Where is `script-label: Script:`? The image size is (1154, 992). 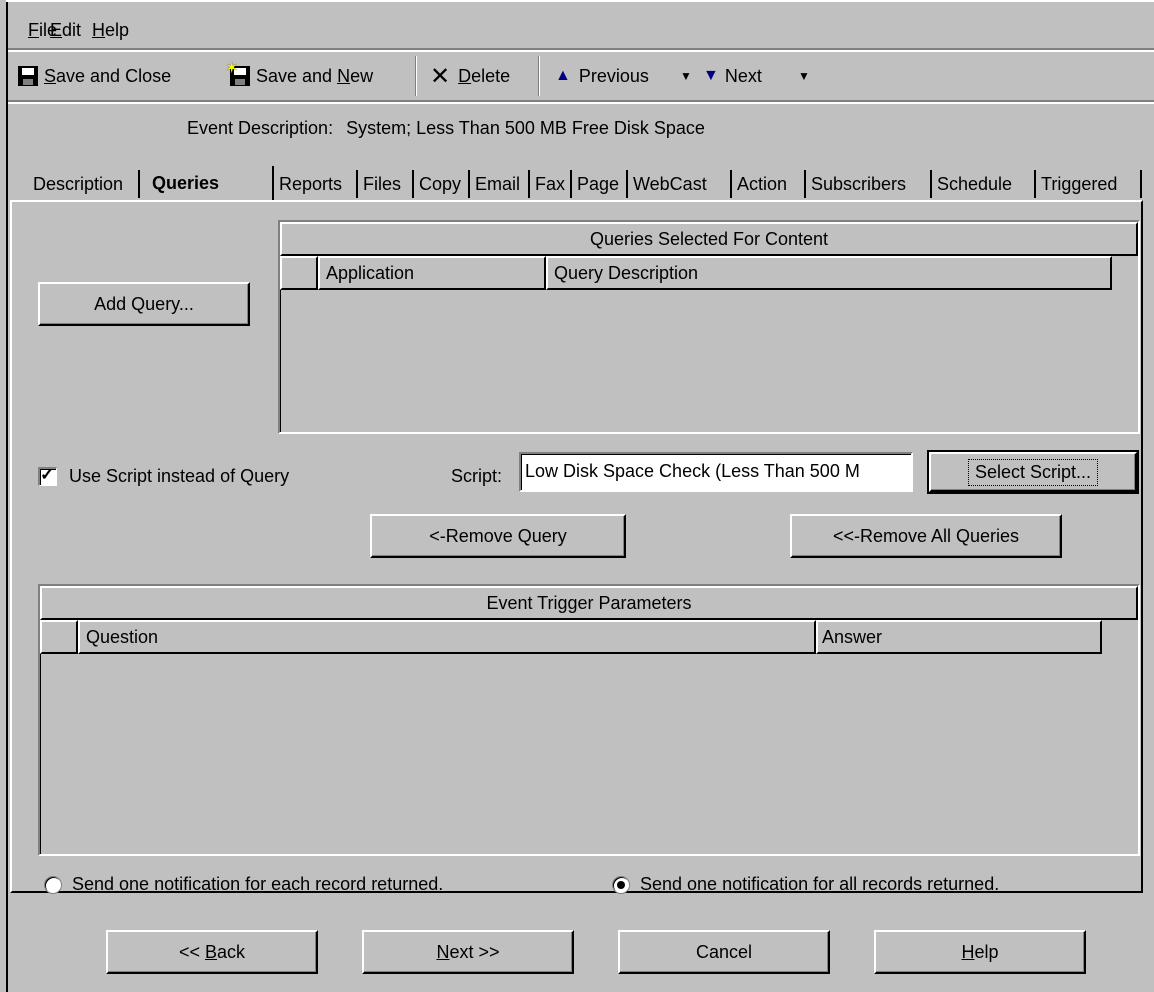 script-label: Script: is located at coordinates (477, 476).